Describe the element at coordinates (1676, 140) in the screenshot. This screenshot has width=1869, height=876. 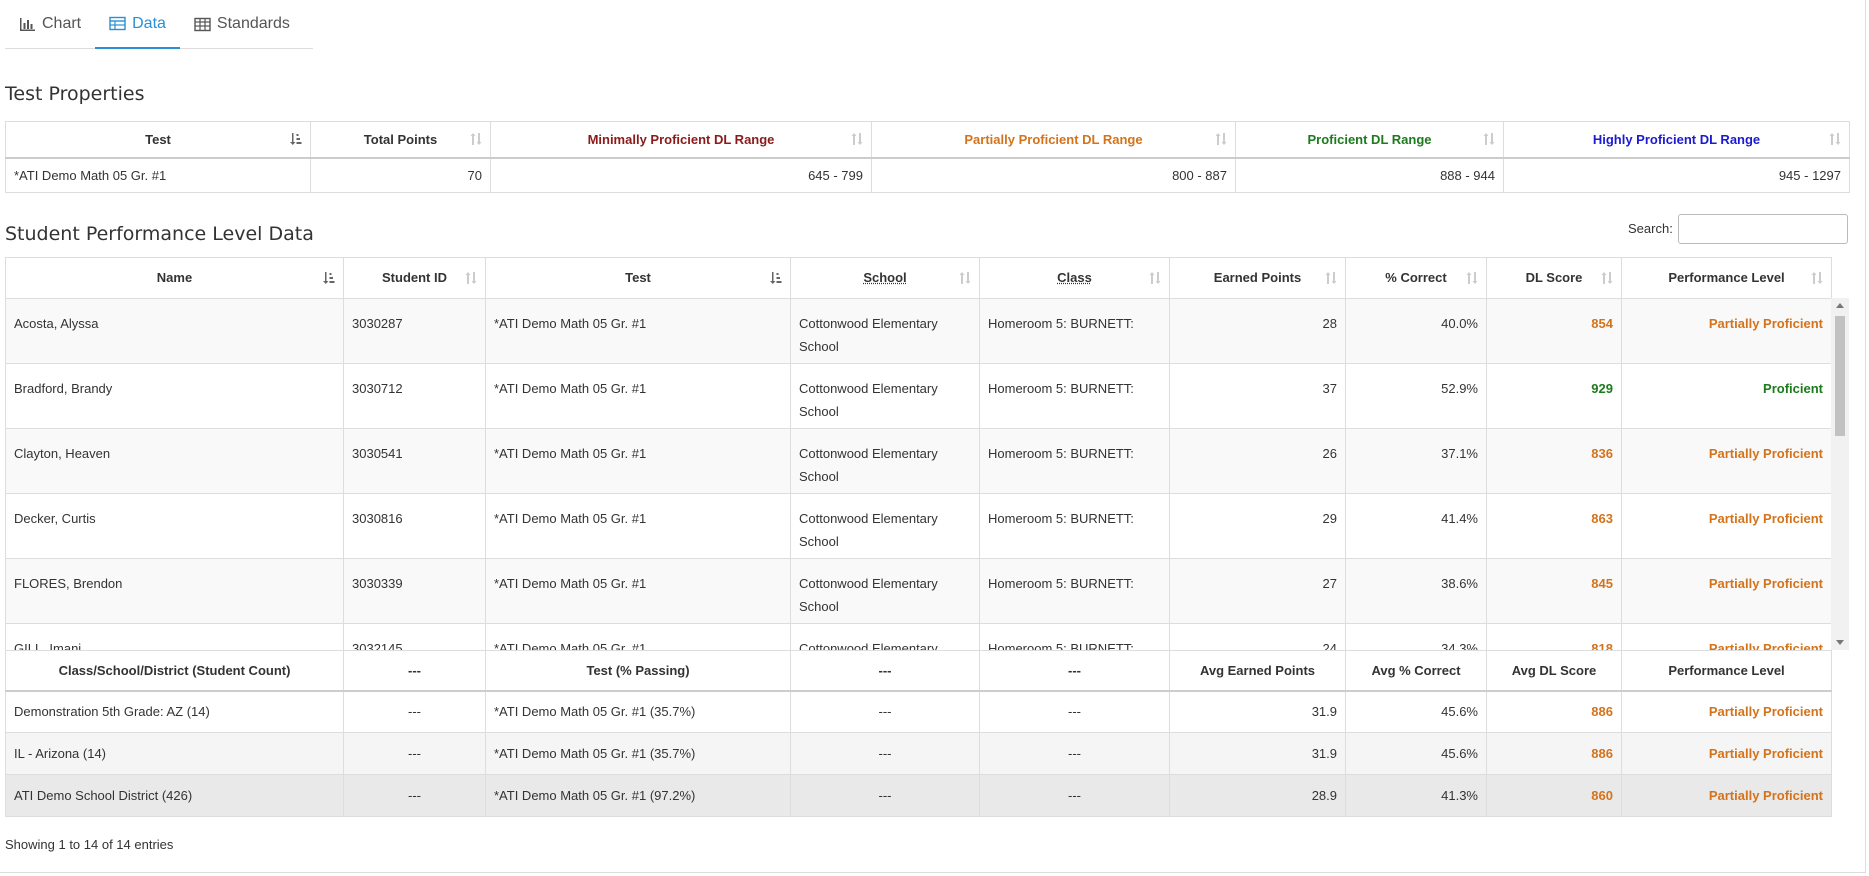
I see `tp-header-highly: Highly Proficient DL Range` at that location.